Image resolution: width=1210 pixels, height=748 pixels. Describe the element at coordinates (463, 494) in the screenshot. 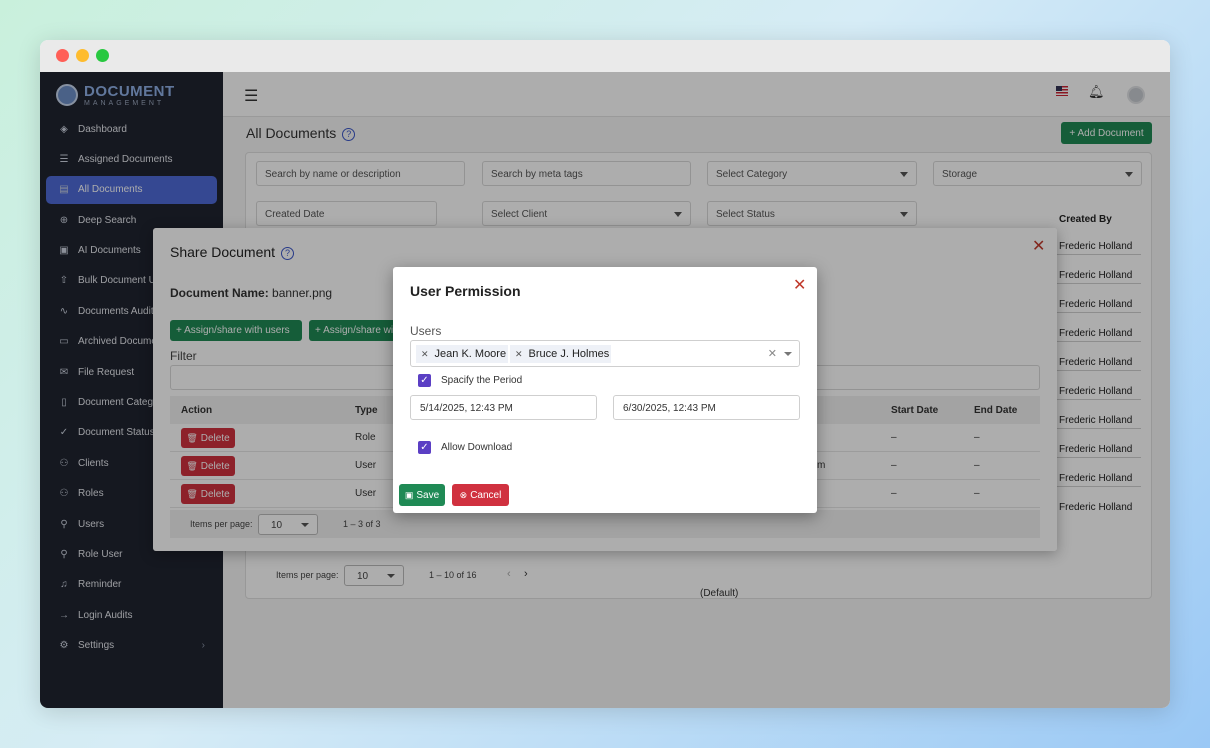

I see `cancel-circle-icon: ⊗` at that location.